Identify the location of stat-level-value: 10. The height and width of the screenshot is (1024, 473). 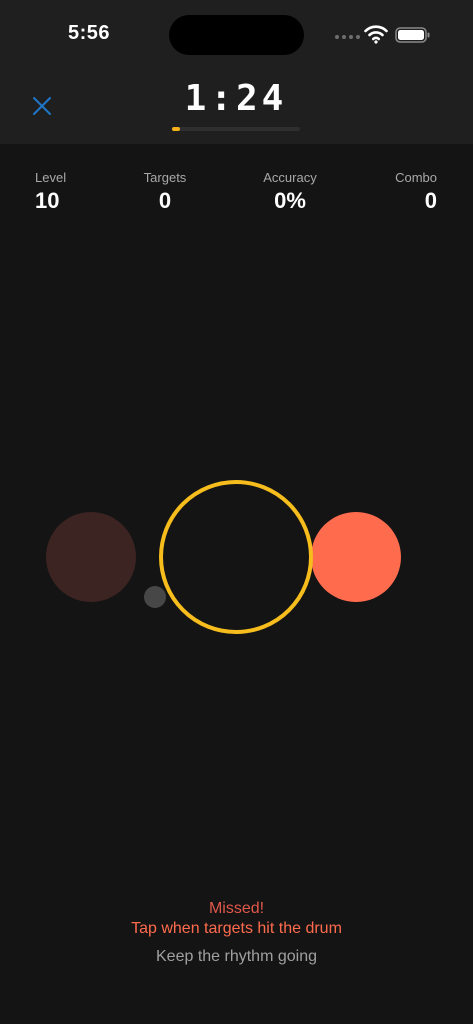
(47, 200).